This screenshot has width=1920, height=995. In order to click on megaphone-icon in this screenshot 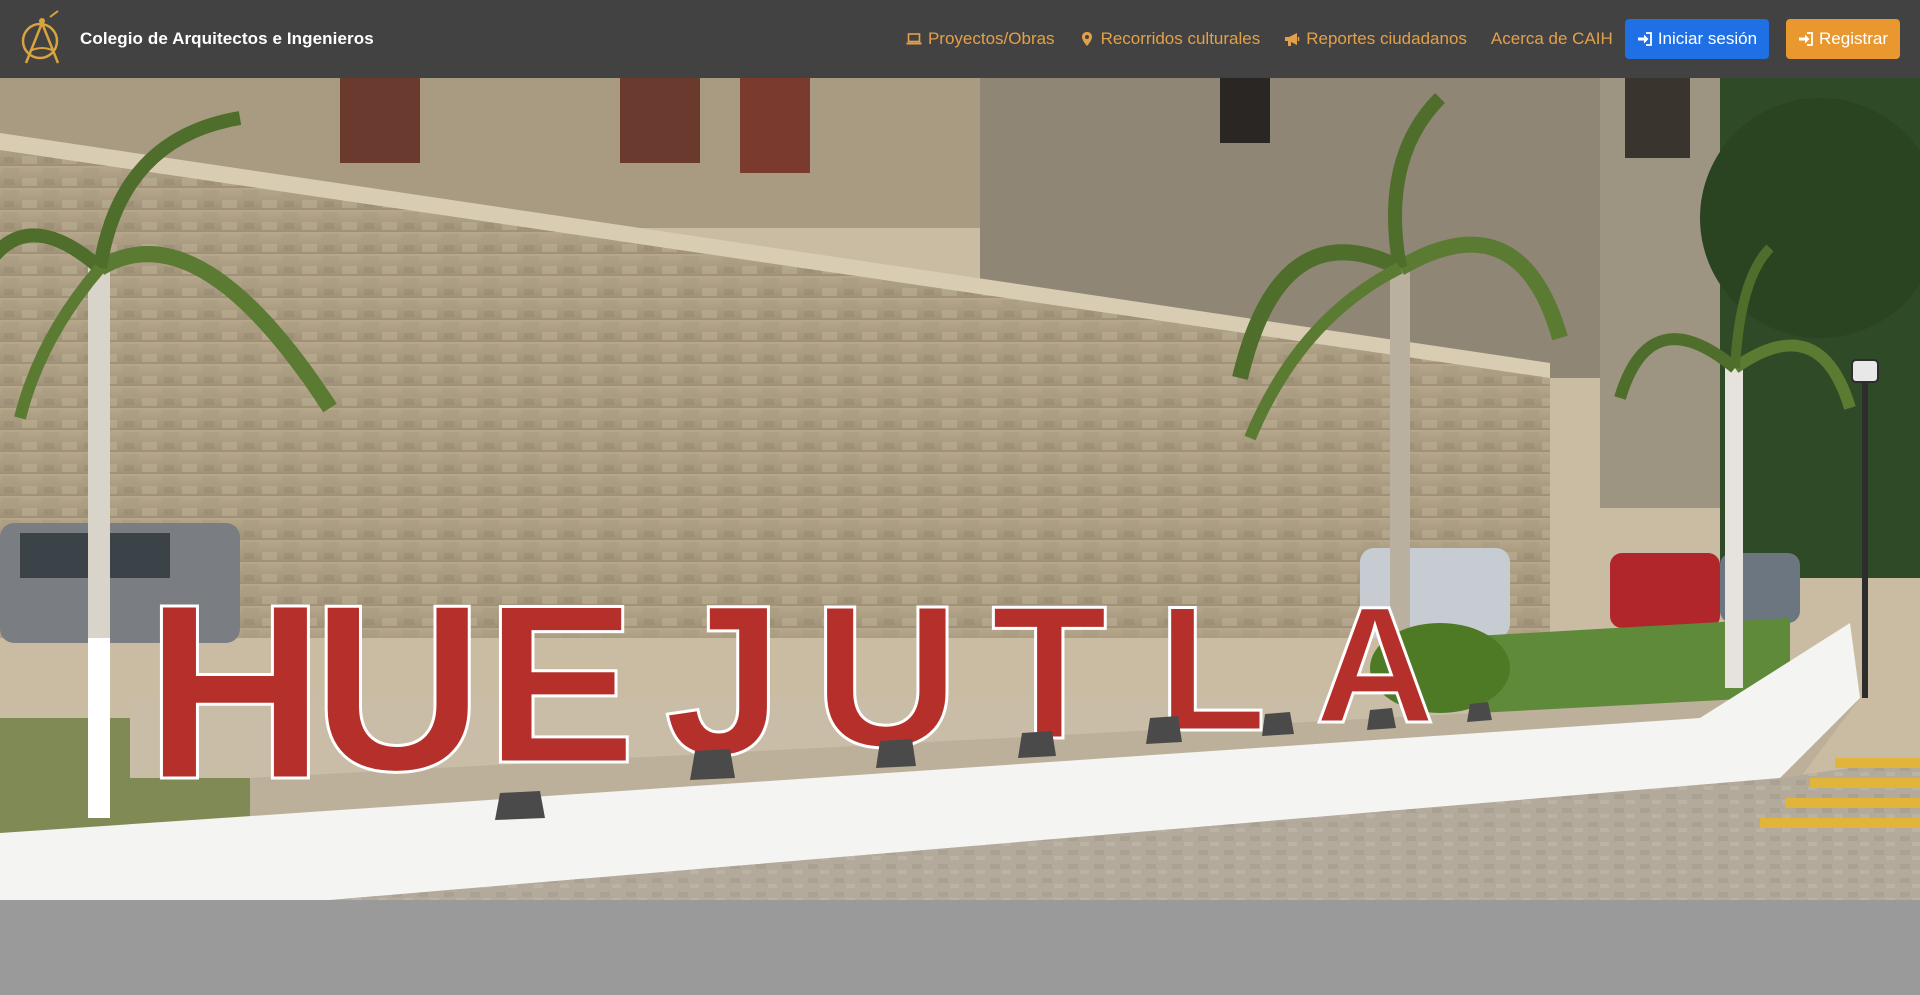, I will do `click(1292, 39)`.